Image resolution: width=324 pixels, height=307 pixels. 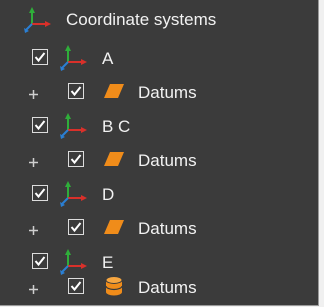 I want to click on tree-root-row: Coordinate systems, so click(x=159, y=20).